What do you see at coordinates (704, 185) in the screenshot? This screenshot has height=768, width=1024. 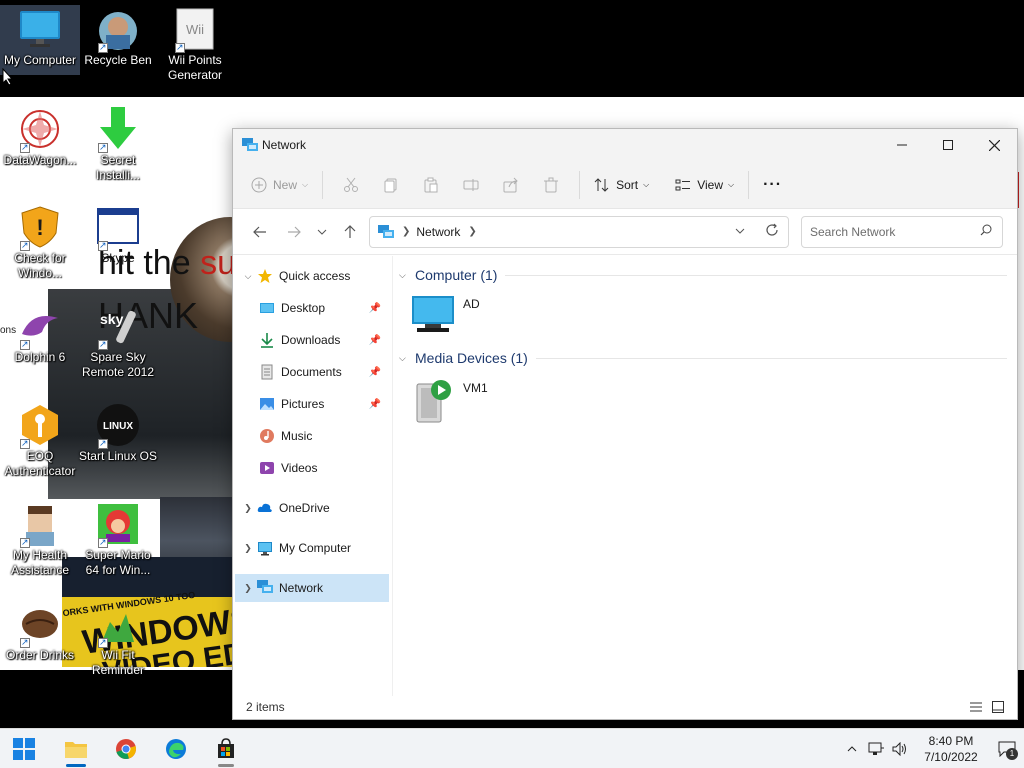 I see `view-button: View ⌵` at bounding box center [704, 185].